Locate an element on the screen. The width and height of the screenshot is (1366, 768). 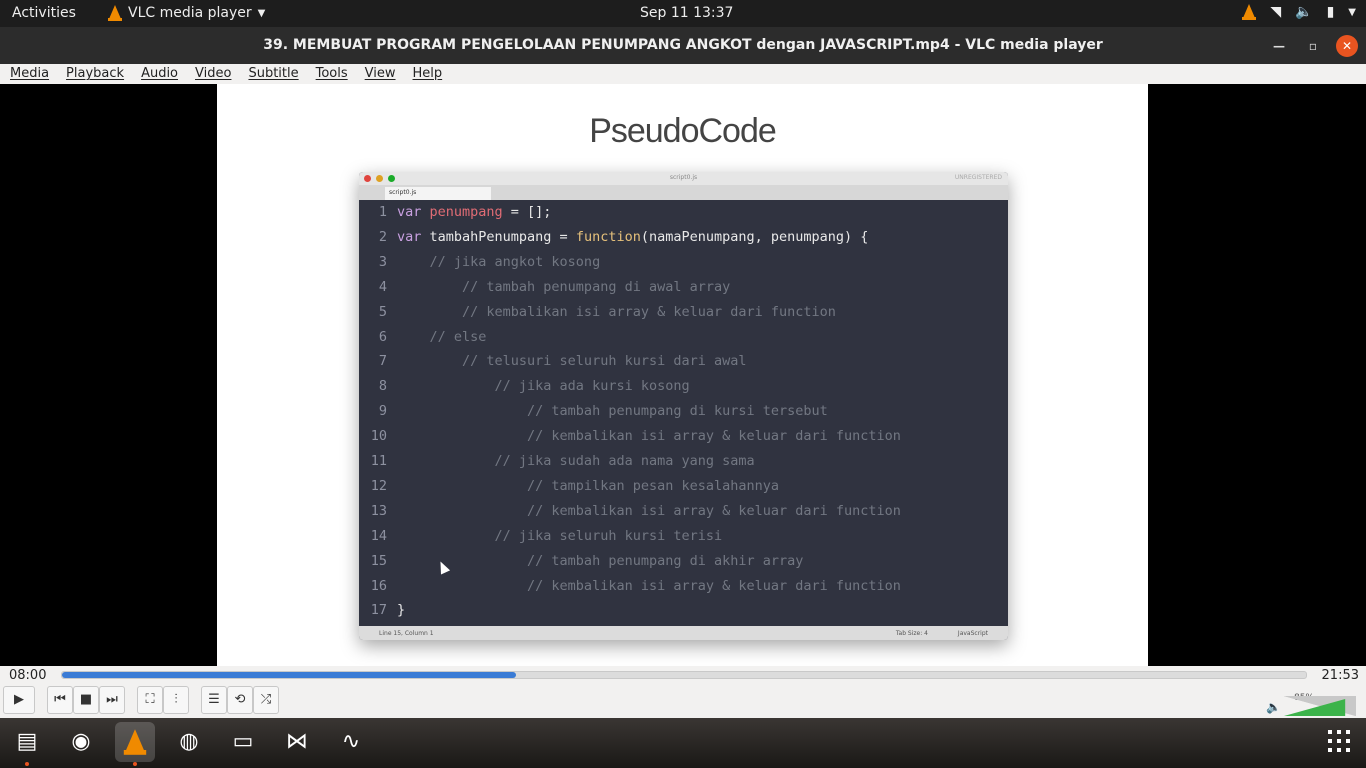
vscode-icon: ⋈ is located at coordinates (297, 742).